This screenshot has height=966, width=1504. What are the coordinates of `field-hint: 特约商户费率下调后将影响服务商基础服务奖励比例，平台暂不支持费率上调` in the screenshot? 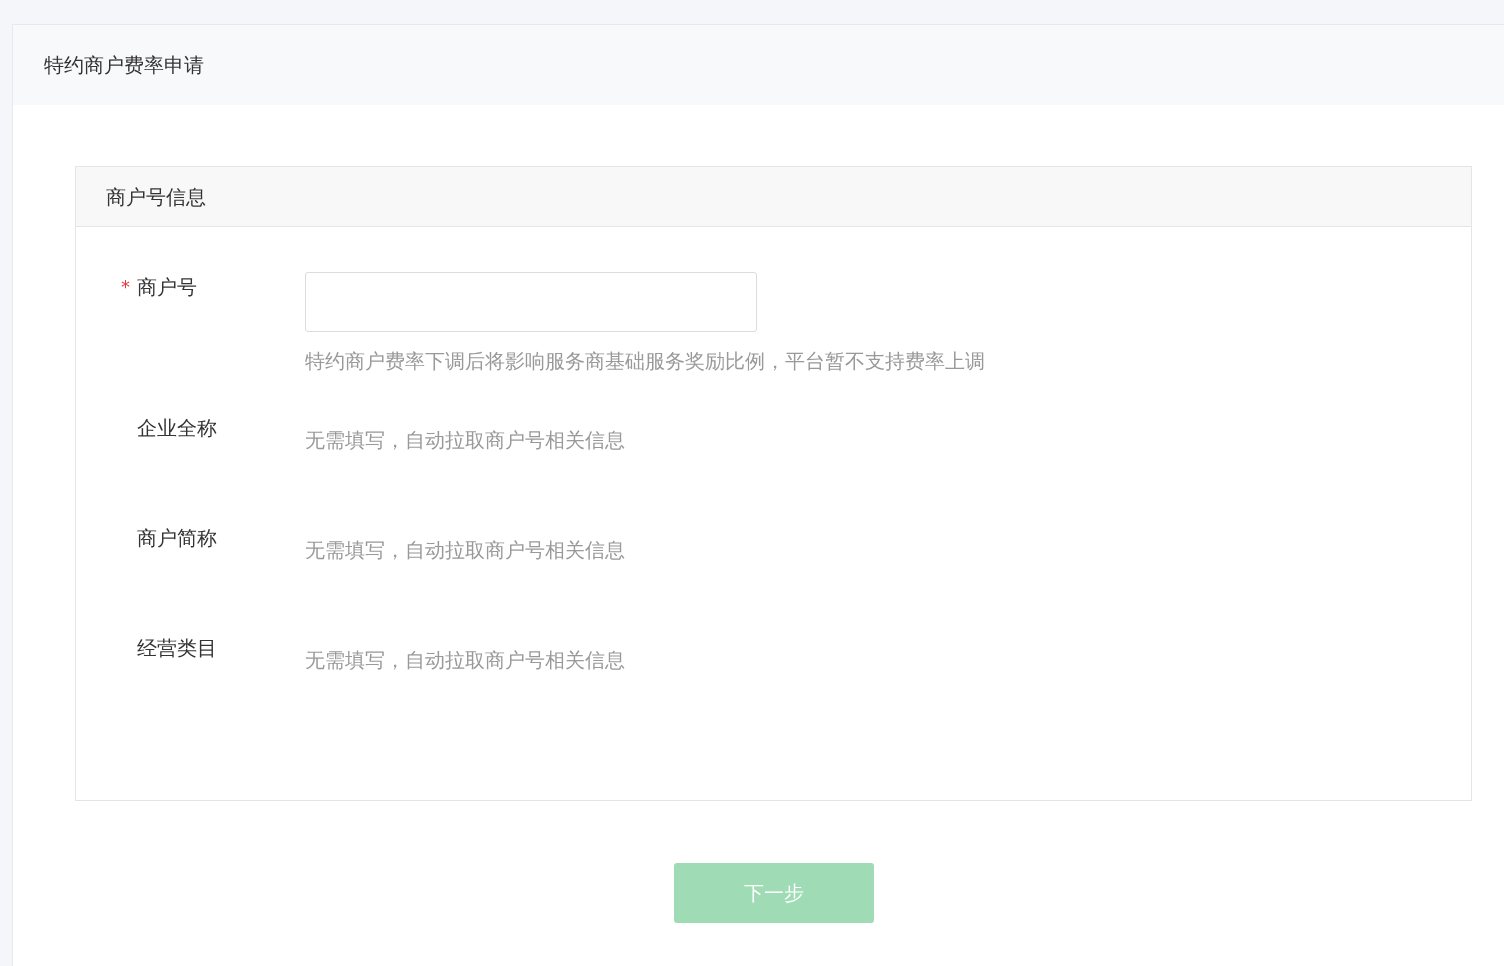 It's located at (645, 361).